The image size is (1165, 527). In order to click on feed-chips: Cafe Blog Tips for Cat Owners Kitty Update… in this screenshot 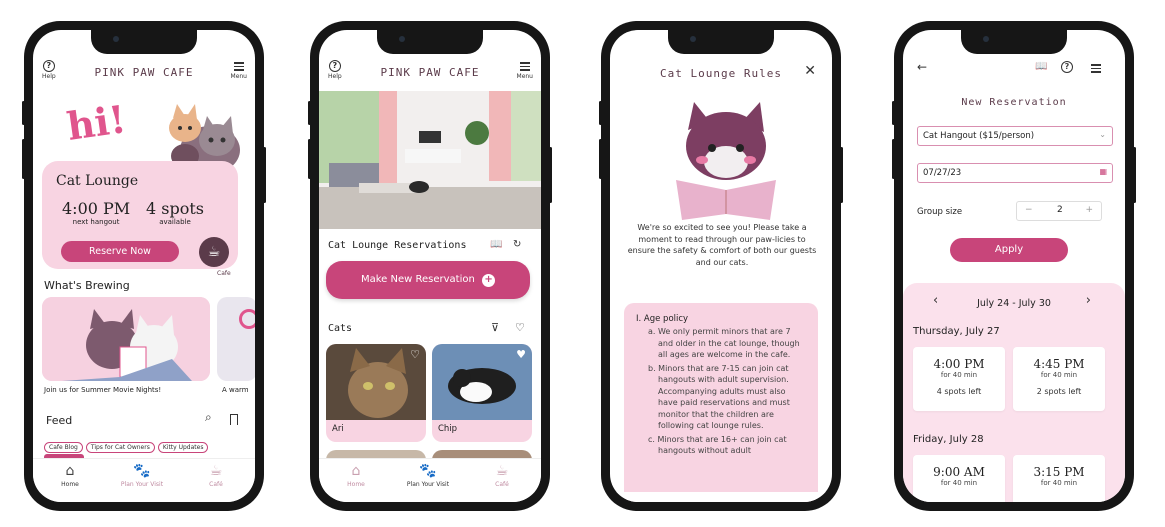, I will do `click(127, 443)`.